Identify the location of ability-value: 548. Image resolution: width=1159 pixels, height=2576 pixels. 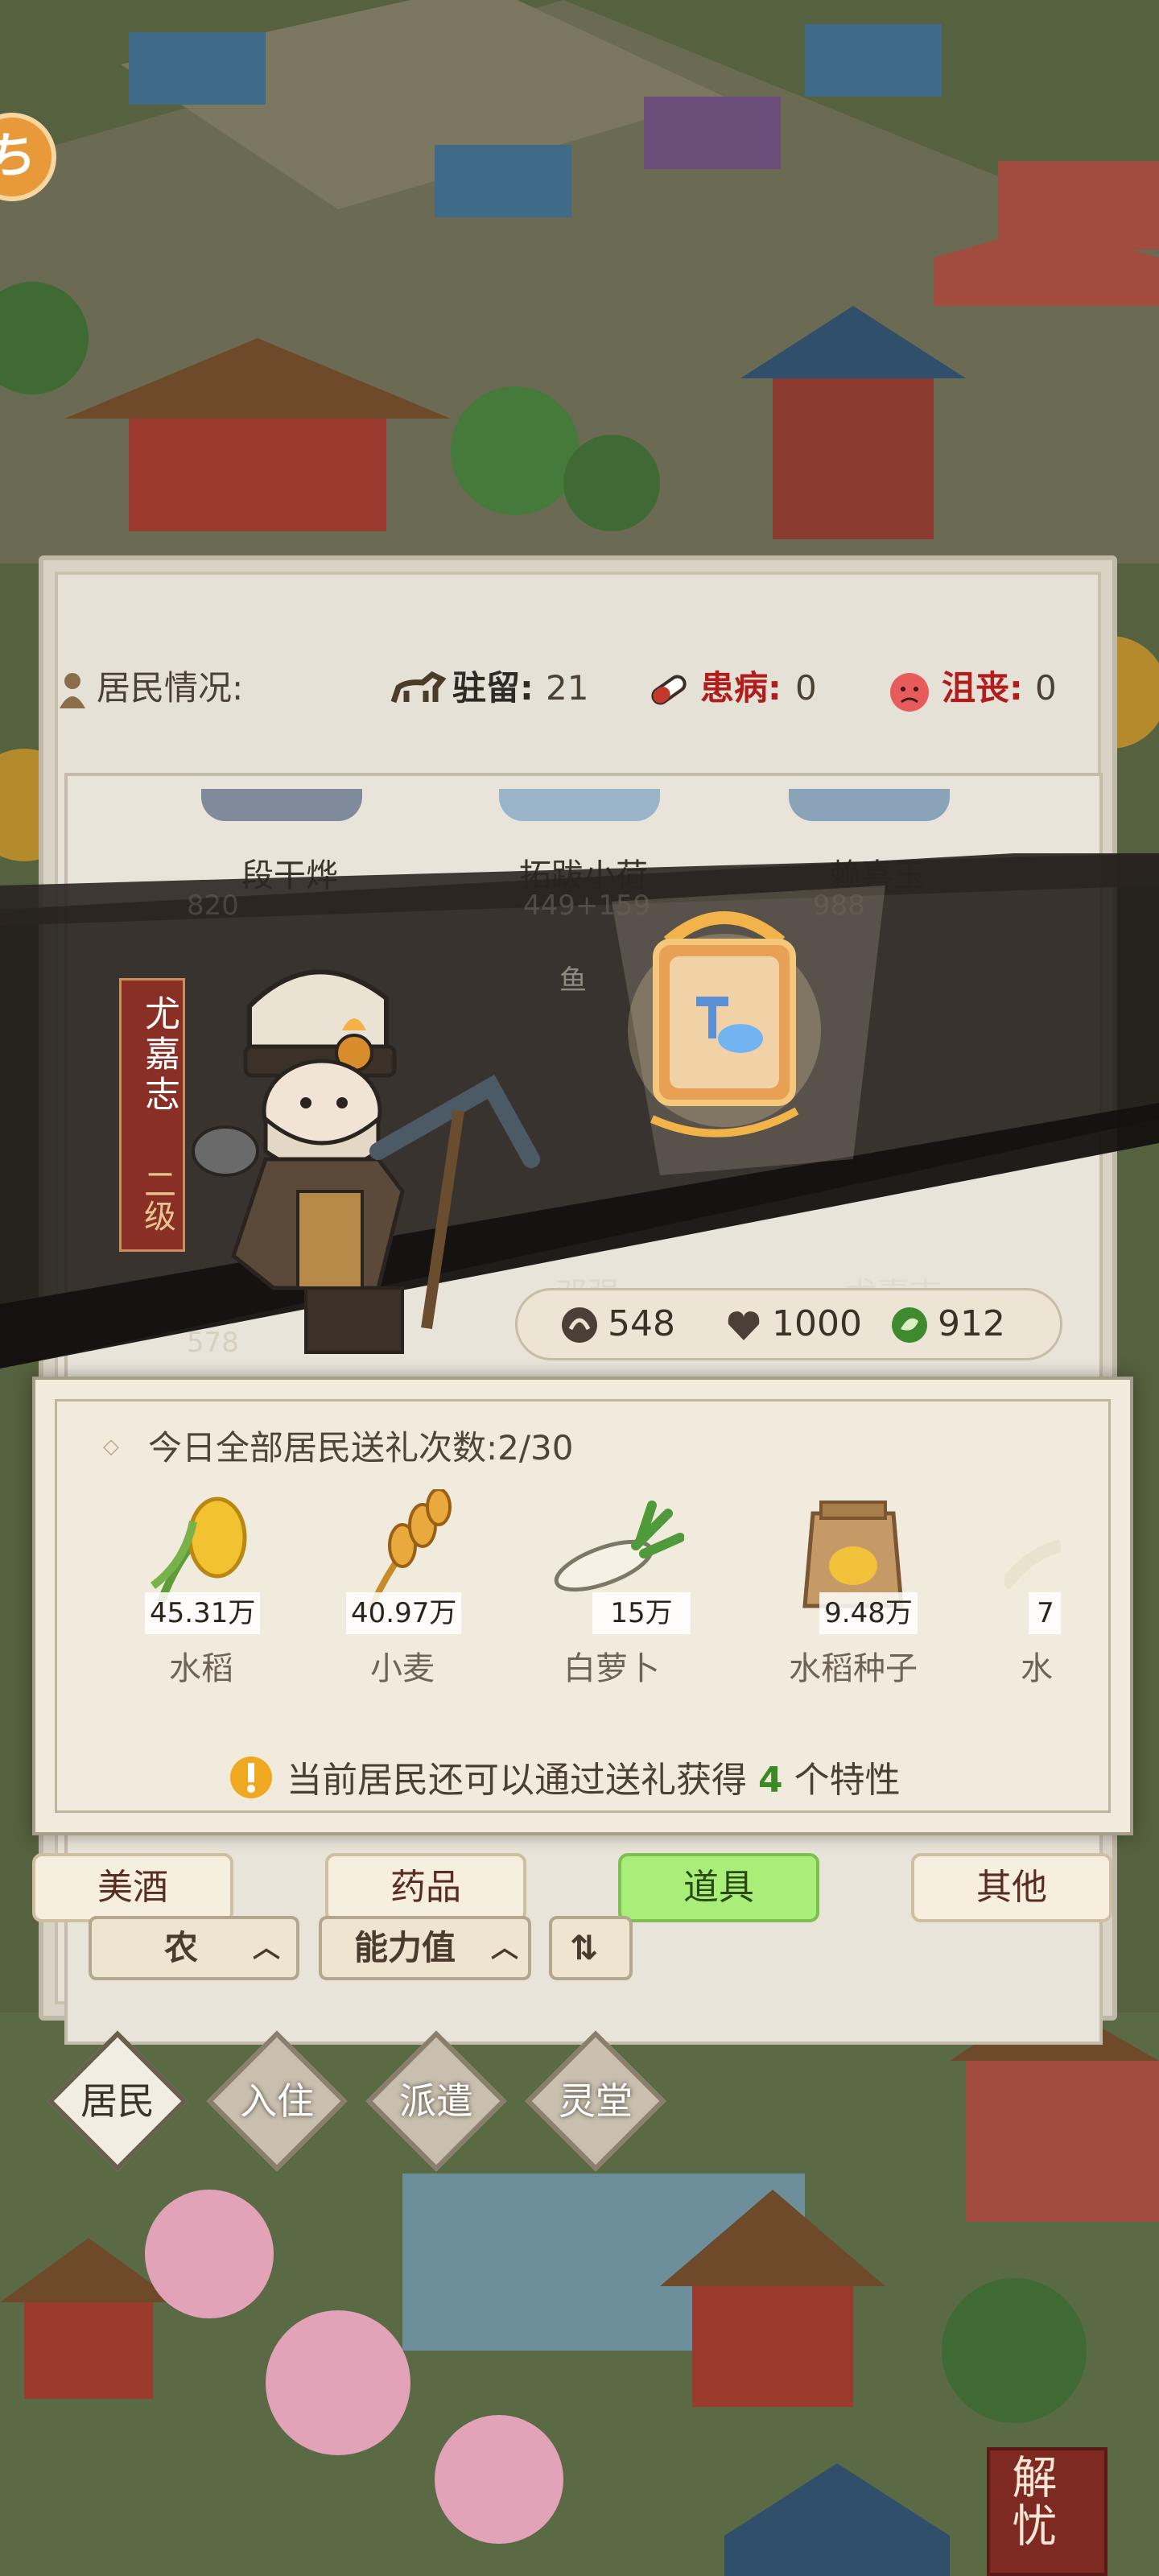
(641, 1323).